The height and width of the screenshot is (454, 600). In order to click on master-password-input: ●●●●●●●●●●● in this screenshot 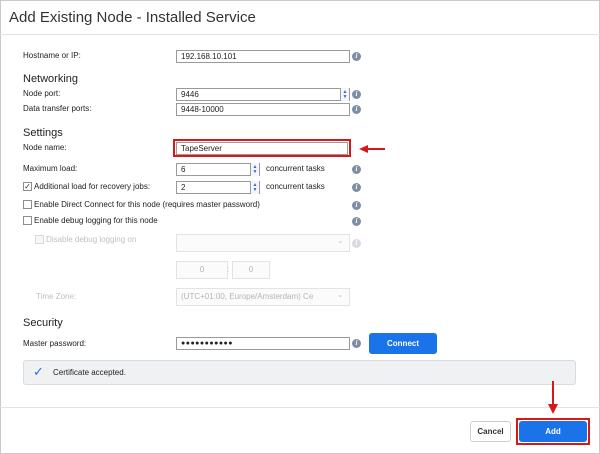, I will do `click(263, 343)`.